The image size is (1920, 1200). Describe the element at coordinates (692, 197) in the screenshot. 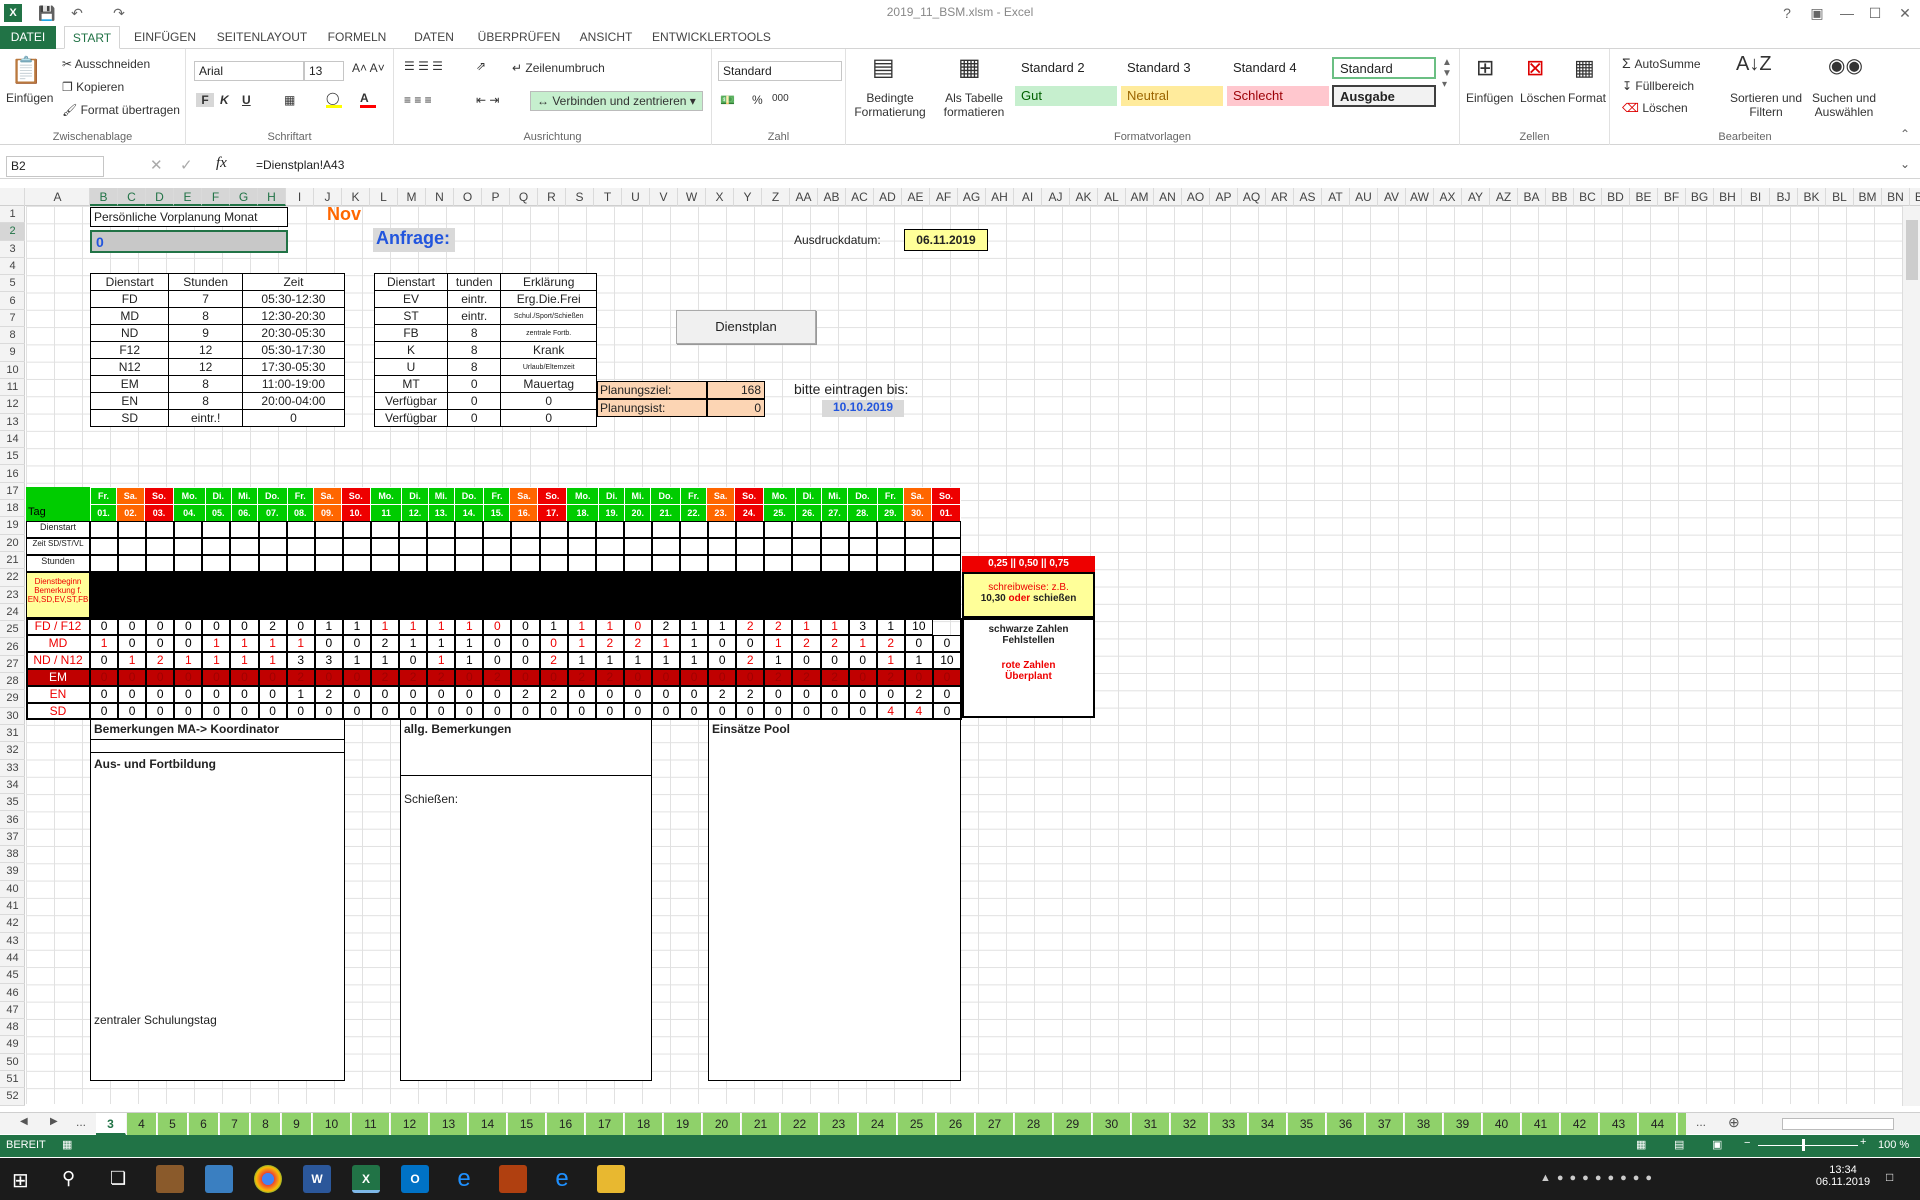

I see `column-header: W` at that location.